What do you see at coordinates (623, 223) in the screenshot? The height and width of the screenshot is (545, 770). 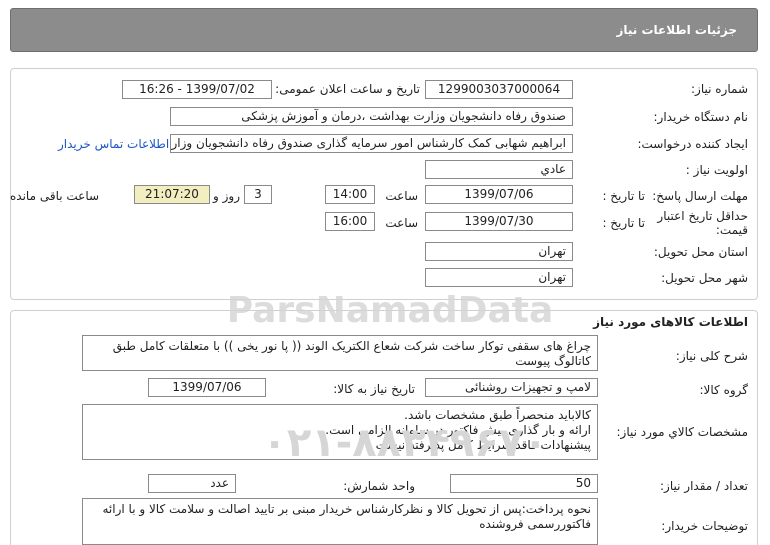 I see `validity-to-date-label: تا تاریخ :` at bounding box center [623, 223].